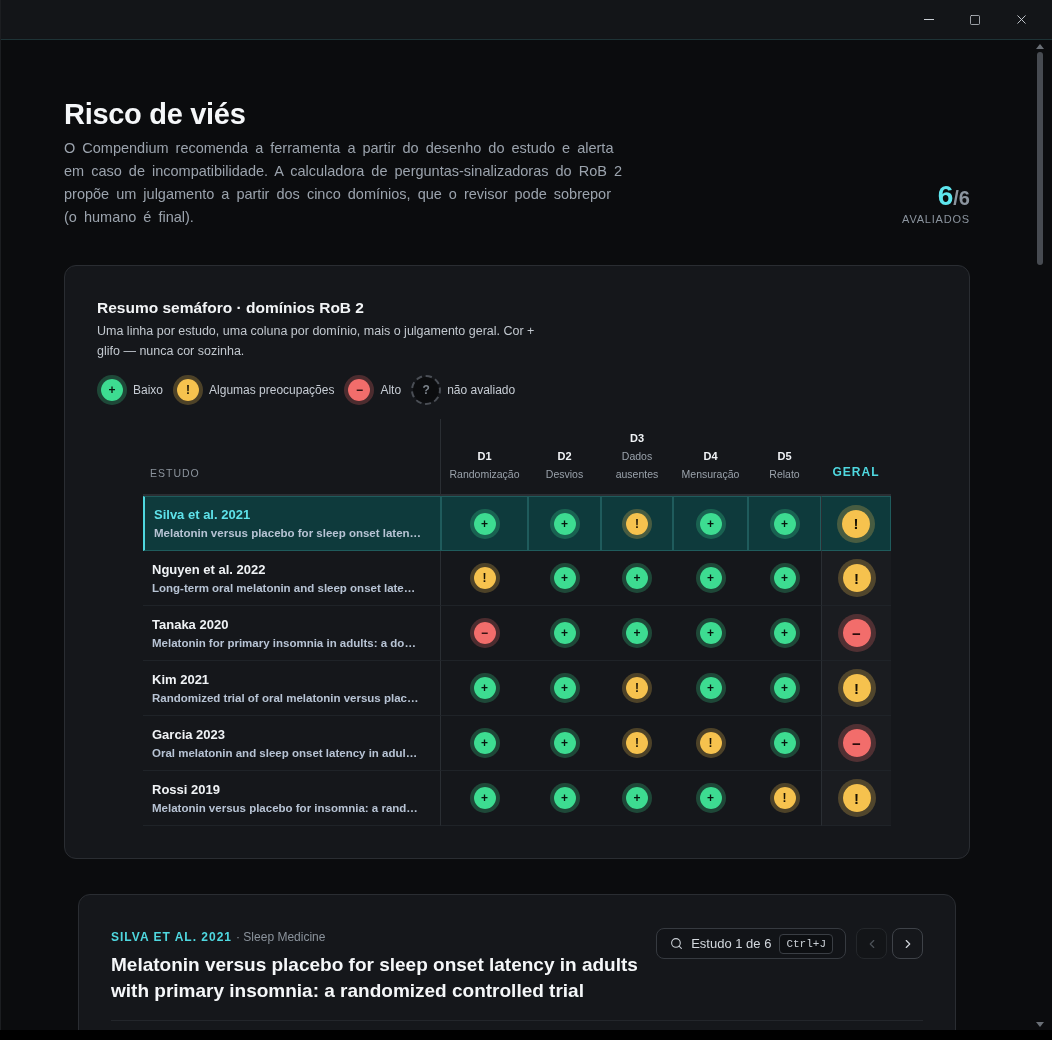  I want to click on study-name: Silva et al. 2021, so click(203, 515).